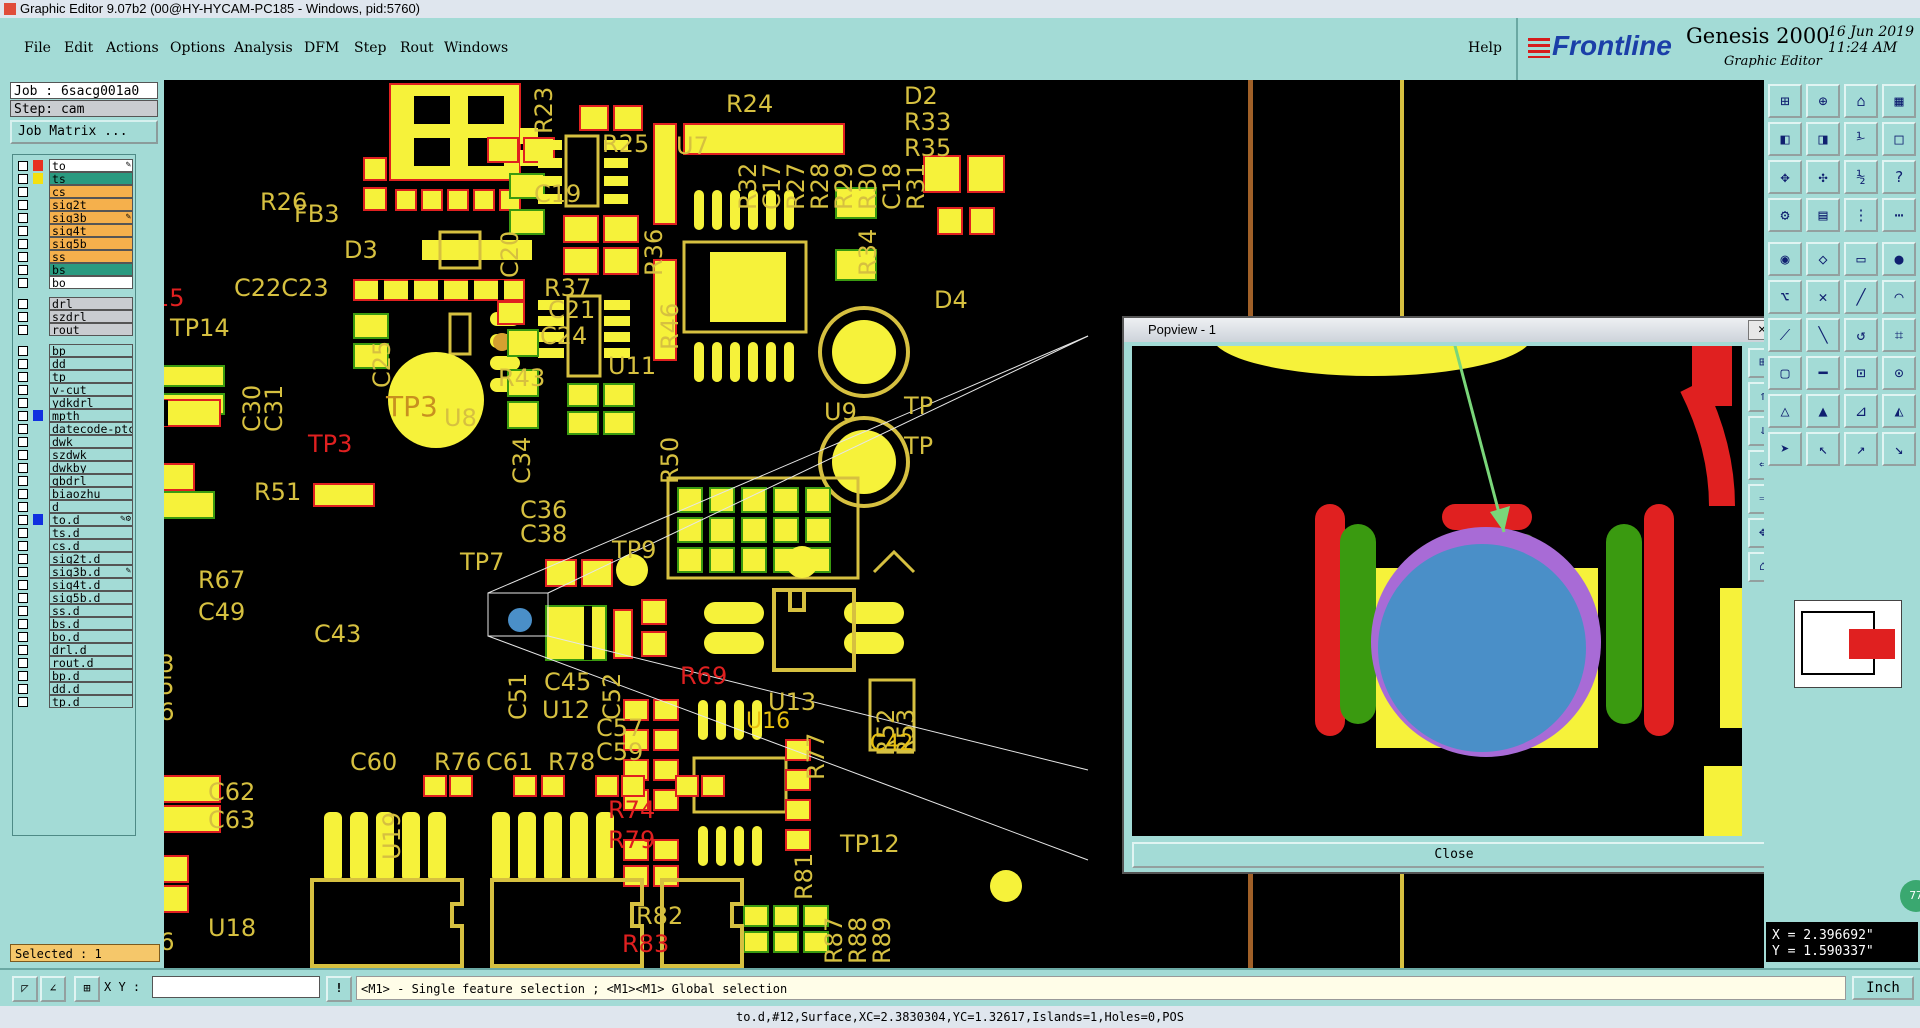  I want to click on line-icon: ╱, so click(1861, 297).